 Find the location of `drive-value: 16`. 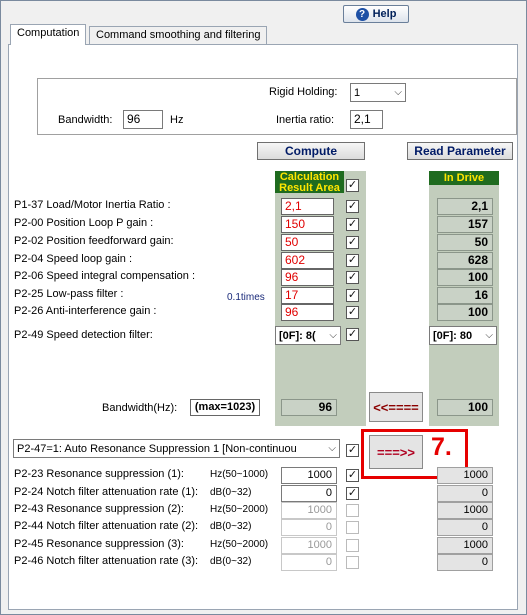

drive-value: 16 is located at coordinates (465, 295).